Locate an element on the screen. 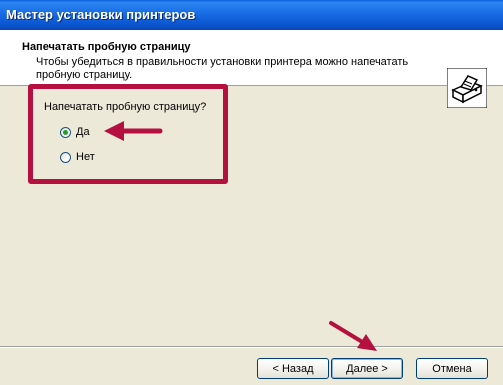 The image size is (503, 385). annotation-highlight-box is located at coordinates (128, 134).